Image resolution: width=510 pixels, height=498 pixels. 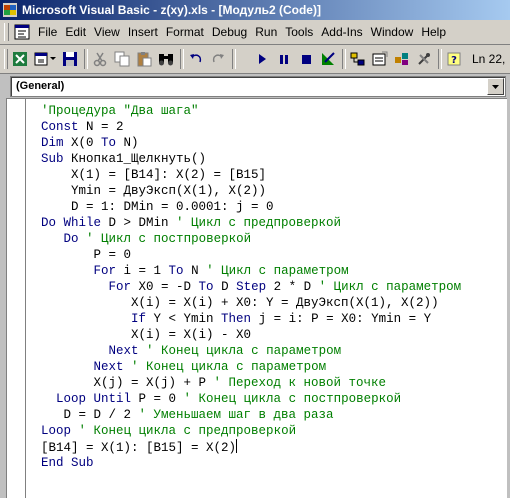 I want to click on object-combo-dropdown-button, so click(x=495, y=86).